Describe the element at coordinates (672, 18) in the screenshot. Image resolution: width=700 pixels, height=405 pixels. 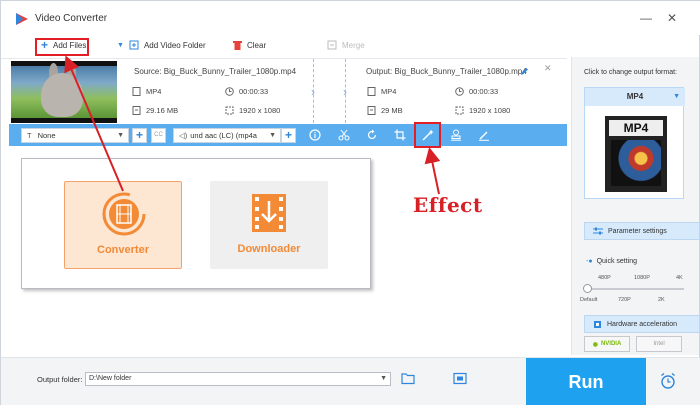
I see `close-button: ✕` at that location.